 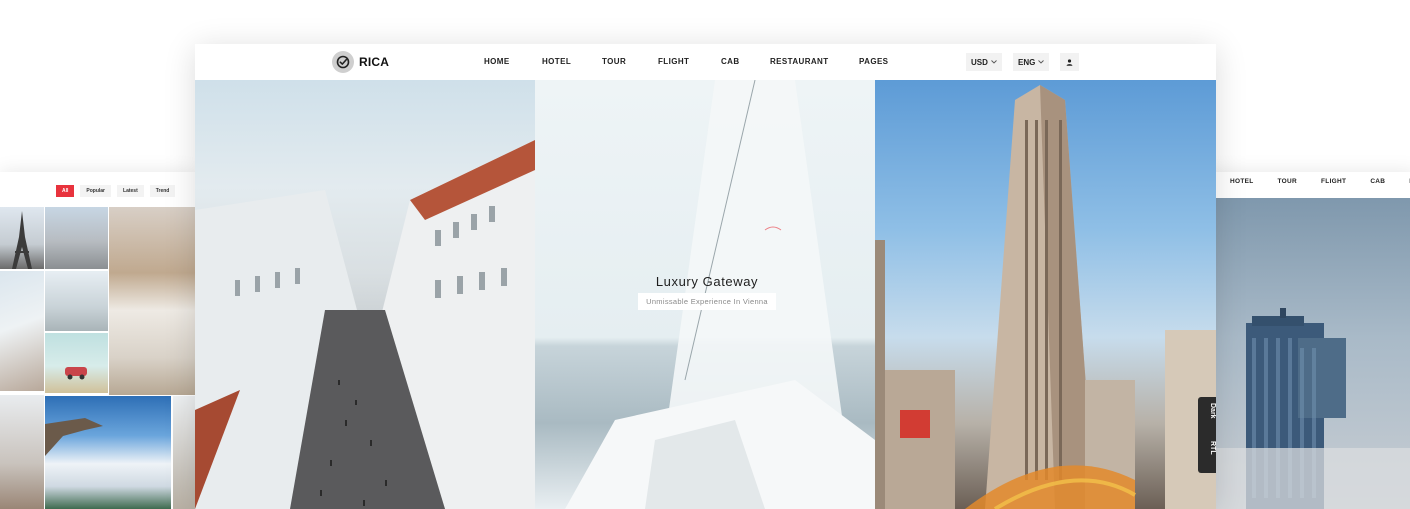 I want to click on gallery-filter-bar: All Popular Latest Trend, so click(x=116, y=191).